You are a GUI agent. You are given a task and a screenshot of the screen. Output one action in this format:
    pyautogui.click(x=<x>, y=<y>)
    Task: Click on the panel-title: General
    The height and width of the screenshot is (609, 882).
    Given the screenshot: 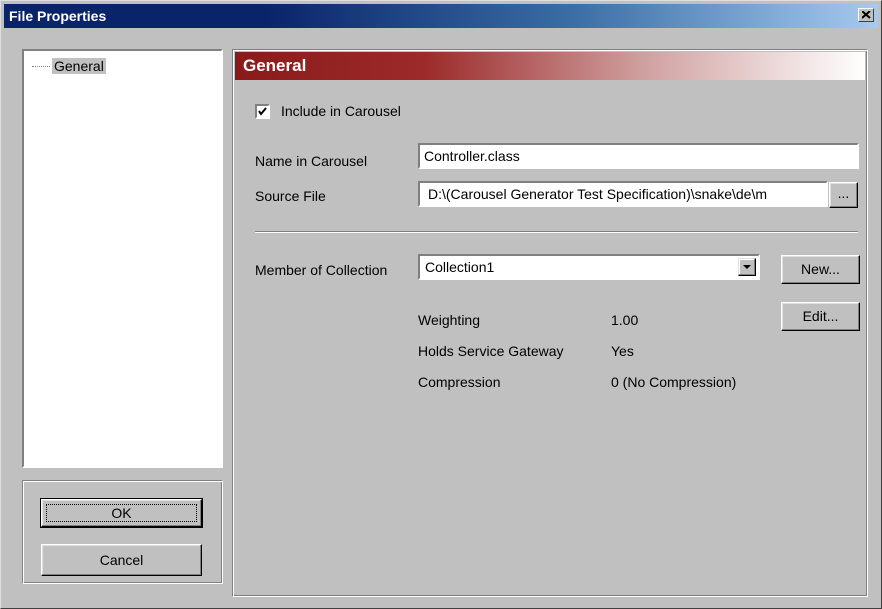 What is the action you would take?
    pyautogui.click(x=275, y=65)
    